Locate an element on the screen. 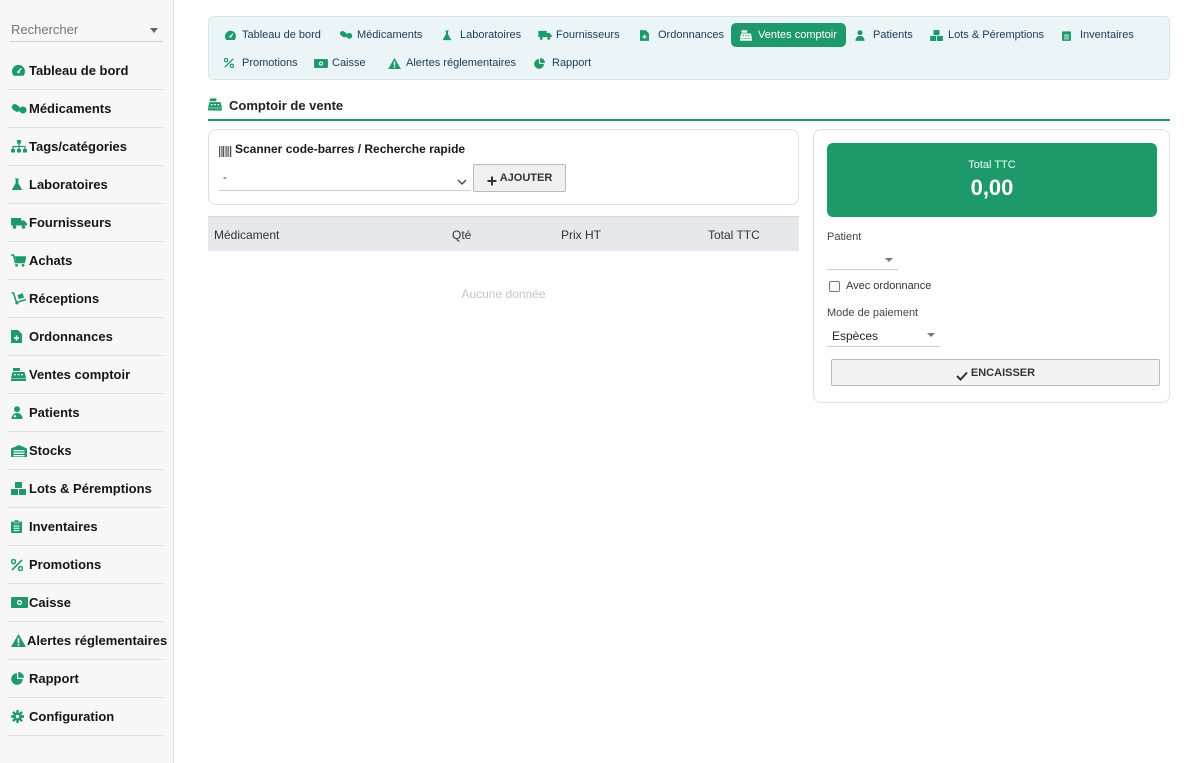 Image resolution: width=1200 pixels, height=763 pixels. sidebar-item-stocks: Stocks is located at coordinates (86, 451).